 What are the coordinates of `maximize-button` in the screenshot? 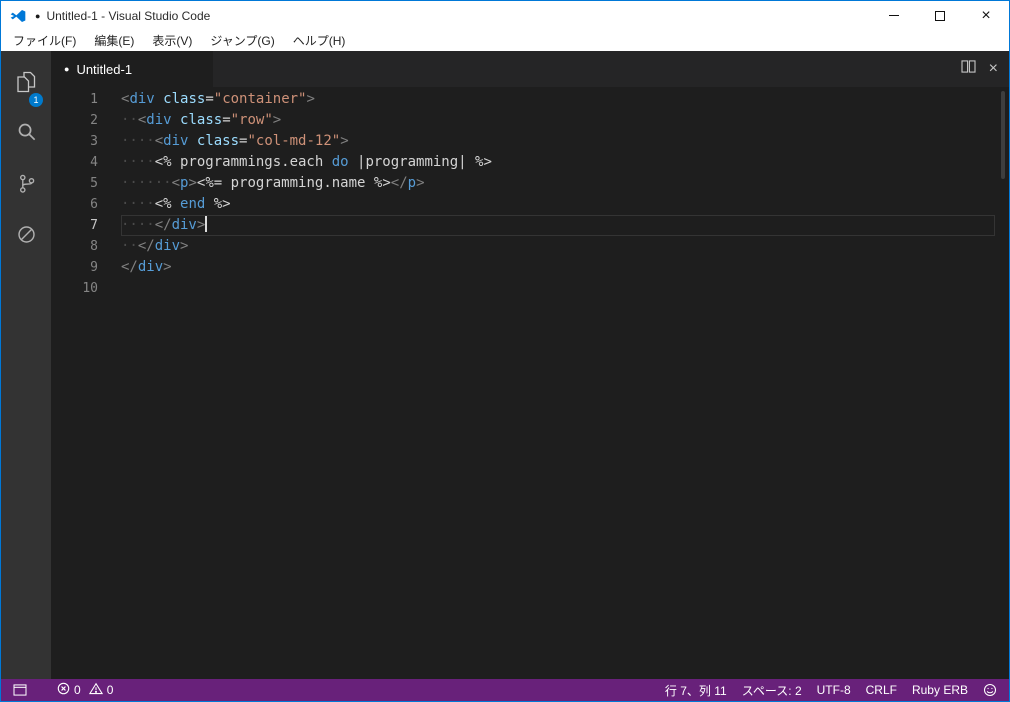 It's located at (940, 15).